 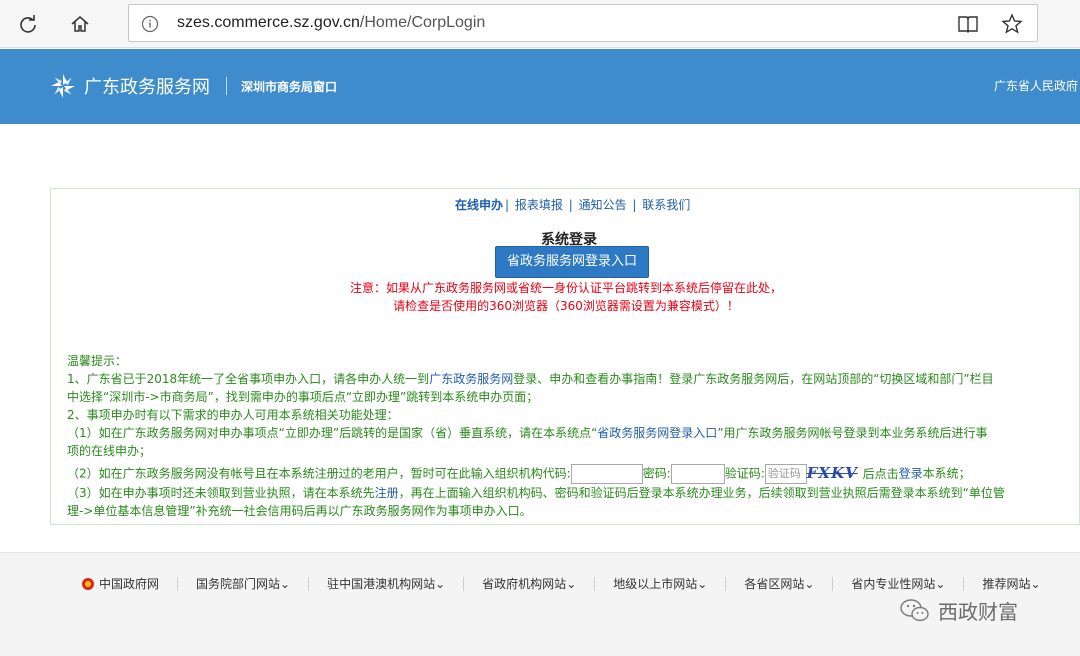 I want to click on reading-view-icon, so click(x=968, y=26).